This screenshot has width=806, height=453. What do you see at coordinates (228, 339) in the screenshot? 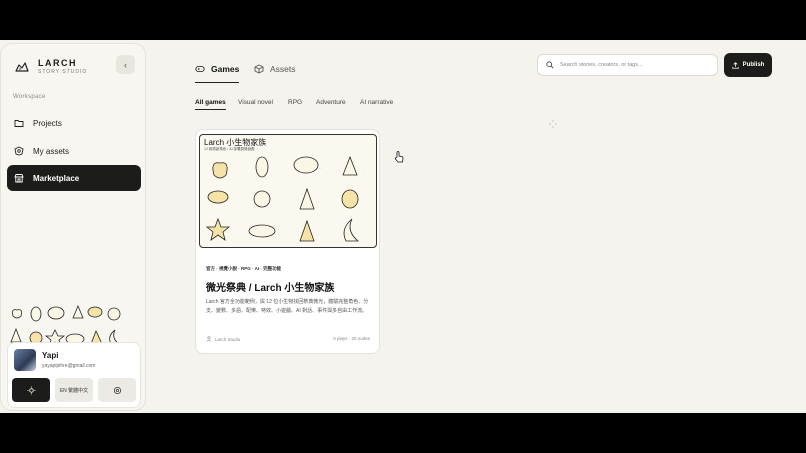
I see `author-name: Larch Studio` at bounding box center [228, 339].